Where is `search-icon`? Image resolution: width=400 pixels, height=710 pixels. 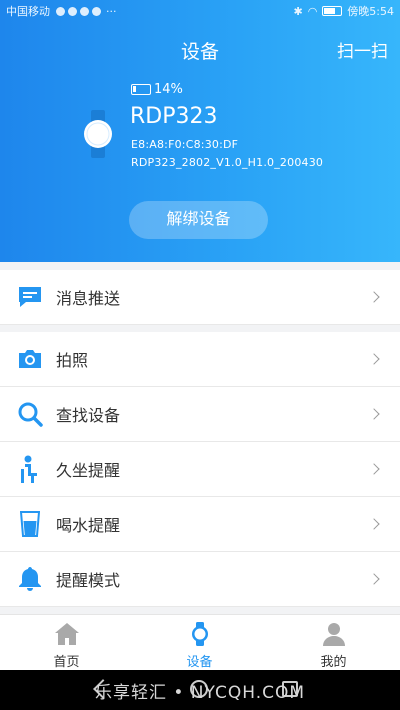
search-icon is located at coordinates (30, 414).